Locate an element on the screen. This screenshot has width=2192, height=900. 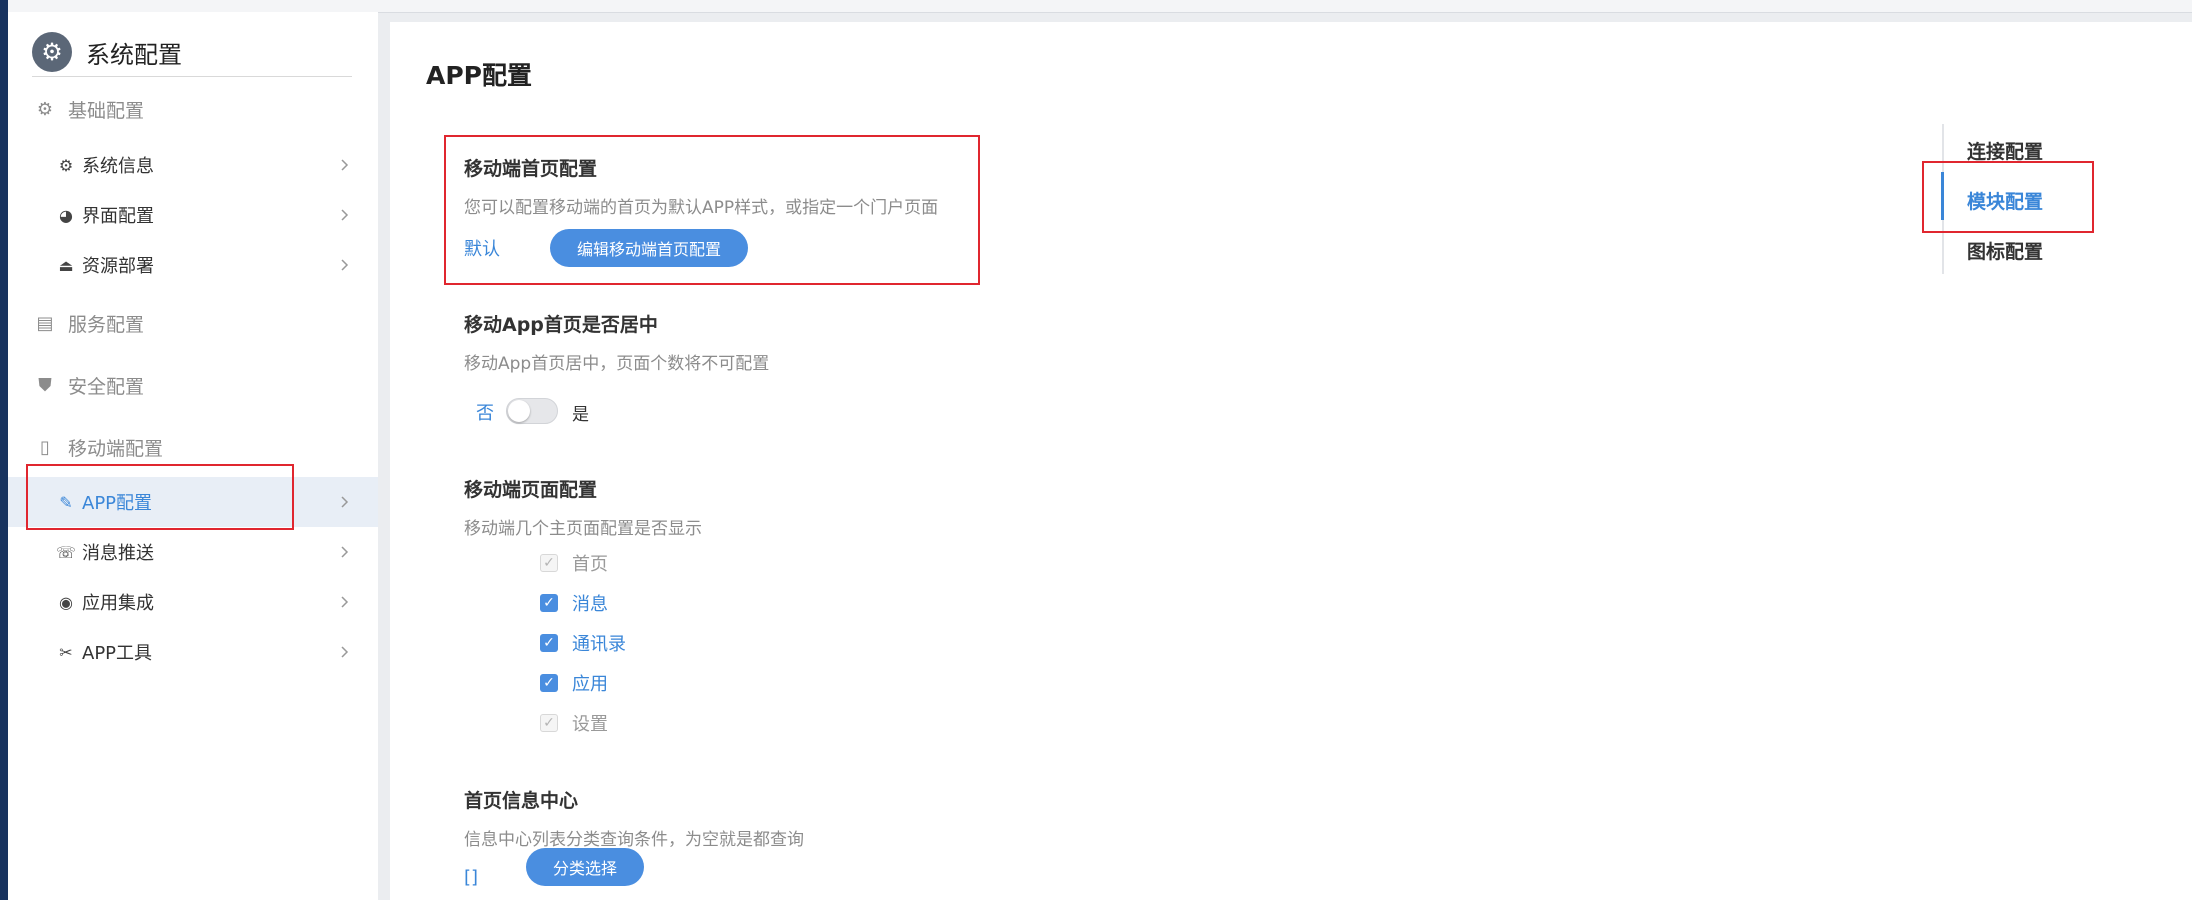
pages-config-desc: 移动端几个主页面配置是否显示 is located at coordinates (583, 529).